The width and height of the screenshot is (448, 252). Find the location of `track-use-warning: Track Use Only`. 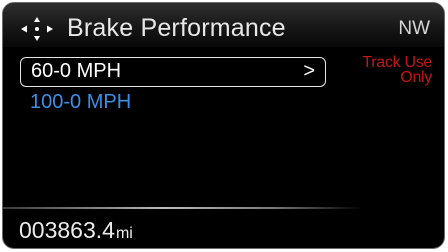

track-use-warning: Track Use Only is located at coordinates (397, 70).